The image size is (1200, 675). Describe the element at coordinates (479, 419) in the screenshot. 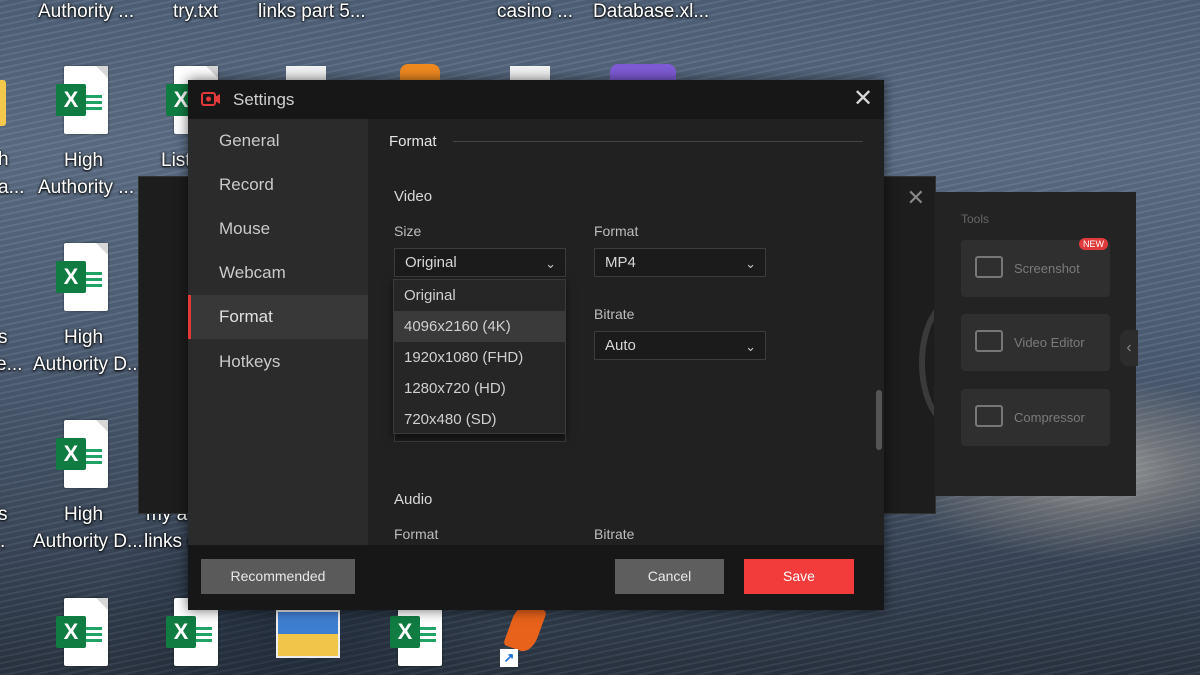

I see `size-option: 720x480 (SD)` at that location.